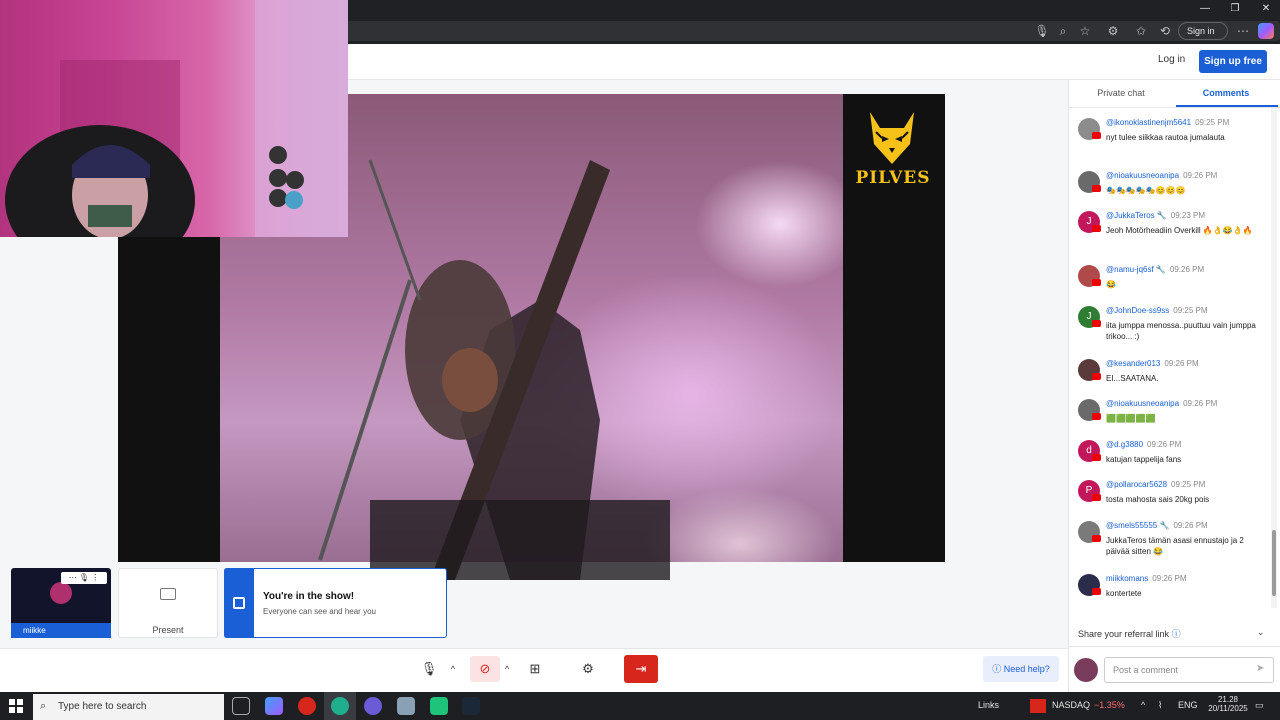 The width and height of the screenshot is (1280, 720). What do you see at coordinates (1124, 444) in the screenshot?
I see `comment-user: @d.g3880` at bounding box center [1124, 444].